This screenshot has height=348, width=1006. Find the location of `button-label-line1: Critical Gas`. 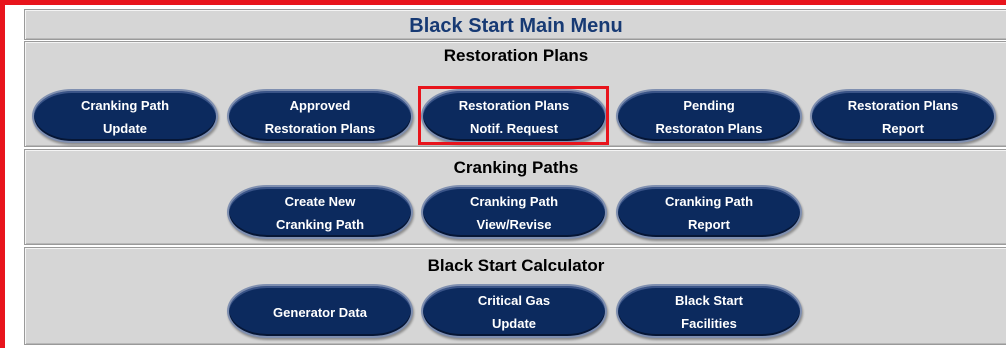

button-label-line1: Critical Gas is located at coordinates (514, 300).